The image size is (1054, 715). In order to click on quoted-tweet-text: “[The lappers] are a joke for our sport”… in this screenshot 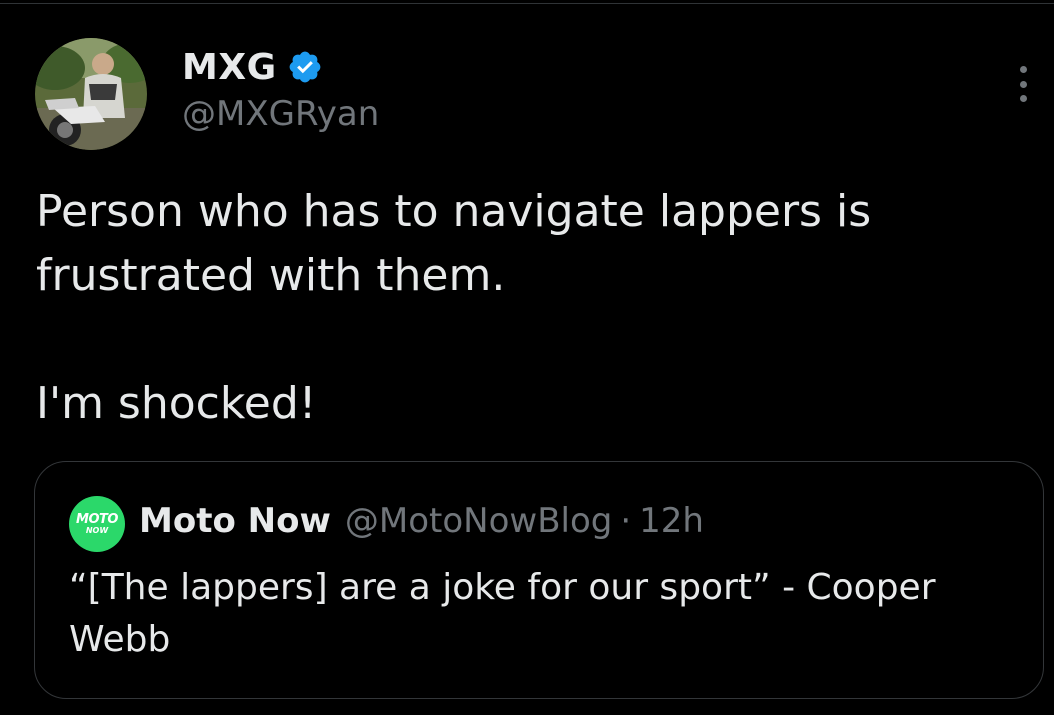, I will do `click(502, 613)`.